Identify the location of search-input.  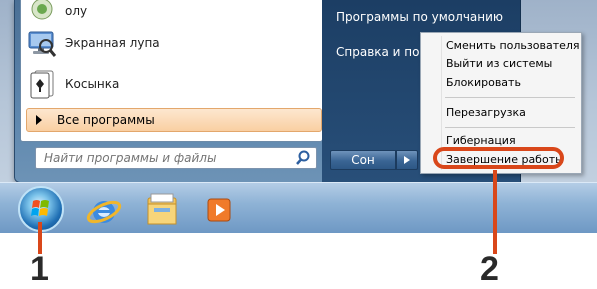
(159, 158).